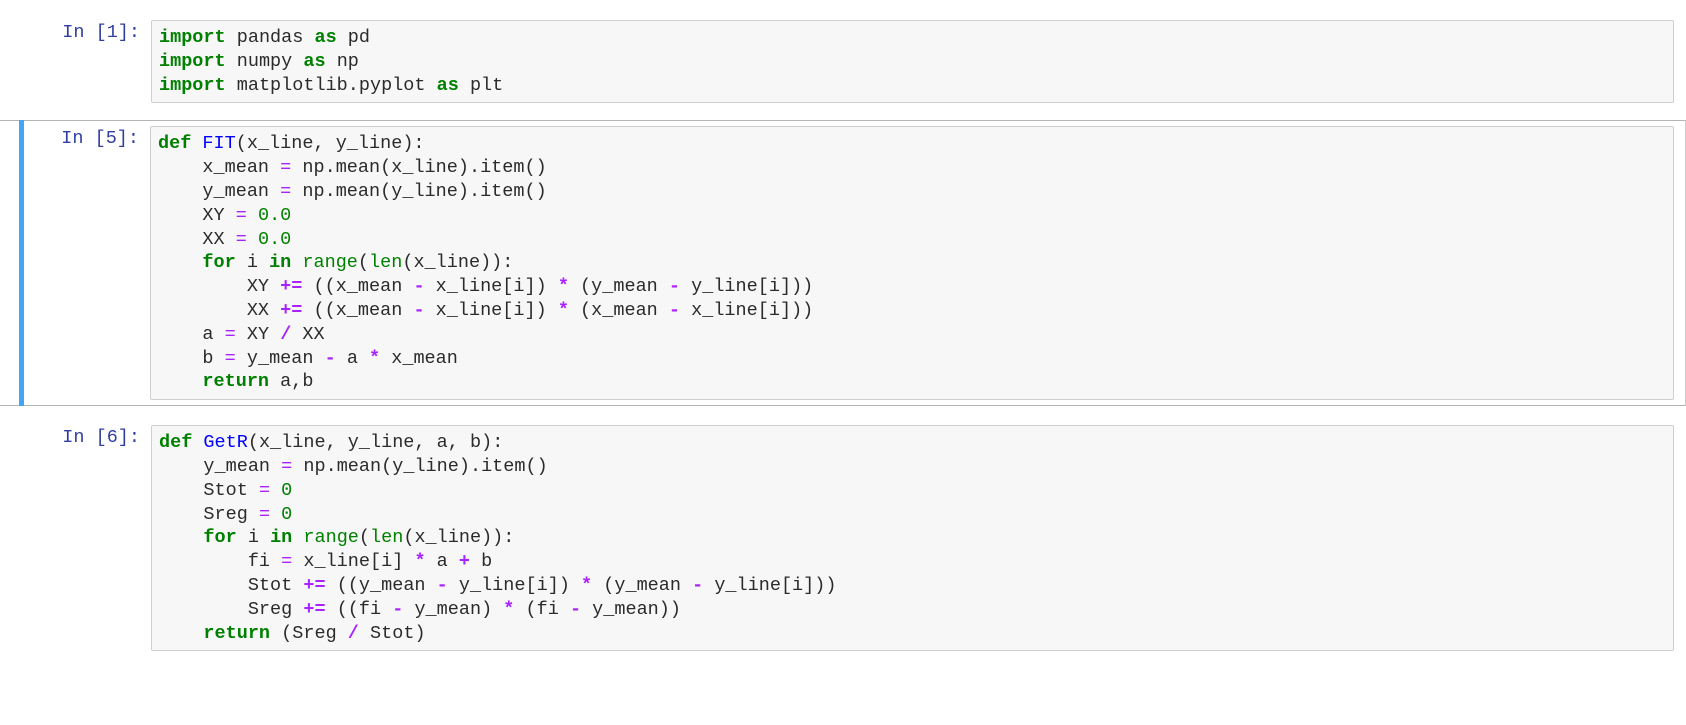  I want to click on cell-prompt-in-6: In [6]:, so click(101, 438).